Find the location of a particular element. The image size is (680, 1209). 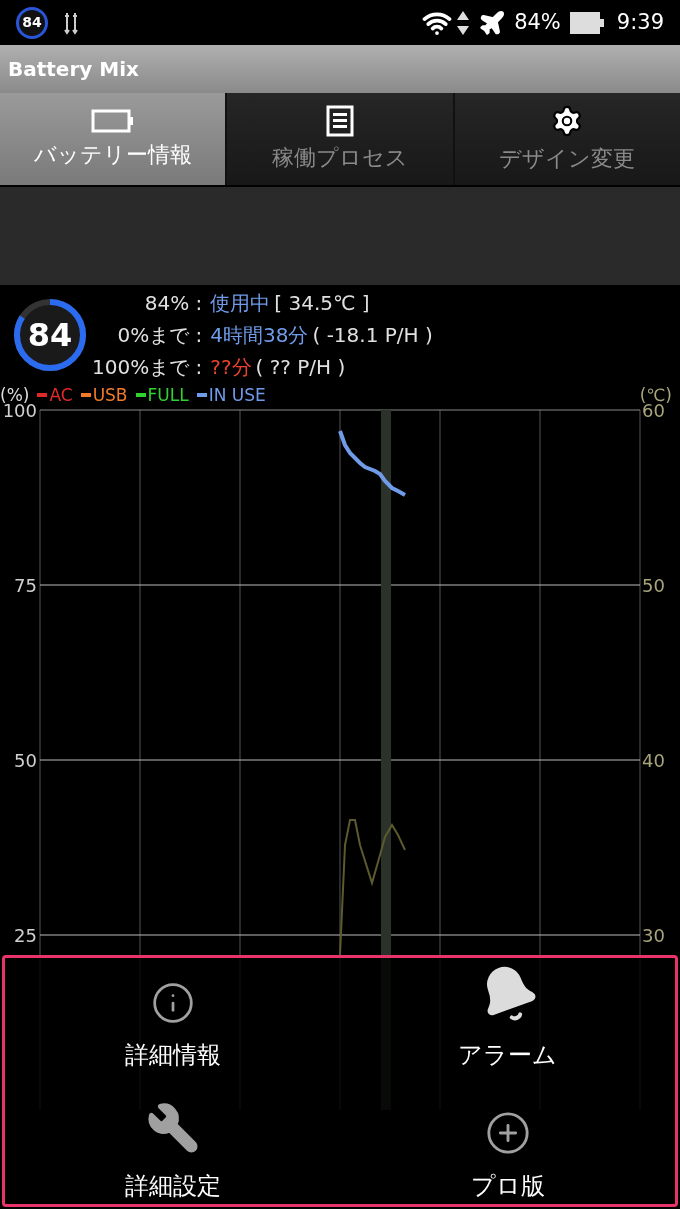

tab: 稼働プロセス is located at coordinates (340, 139).